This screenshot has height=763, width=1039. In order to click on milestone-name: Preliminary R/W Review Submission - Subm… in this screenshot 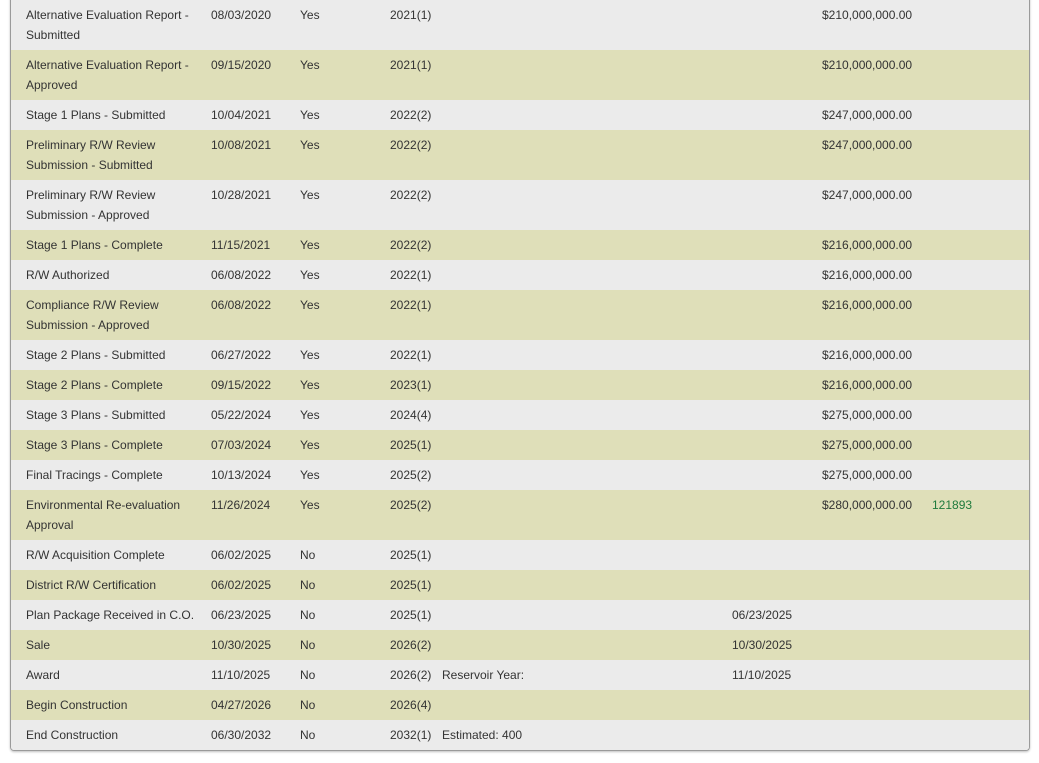, I will do `click(111, 155)`.